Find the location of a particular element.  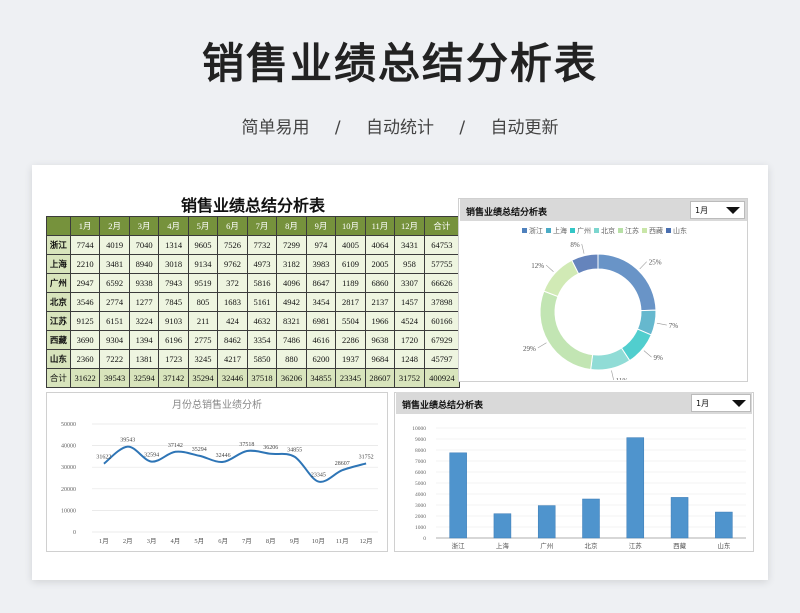

data-label: 39543 is located at coordinates (127, 441).